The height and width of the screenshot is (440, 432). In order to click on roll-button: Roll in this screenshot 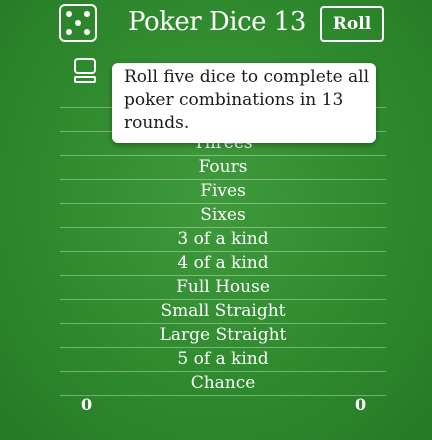, I will do `click(352, 24)`.